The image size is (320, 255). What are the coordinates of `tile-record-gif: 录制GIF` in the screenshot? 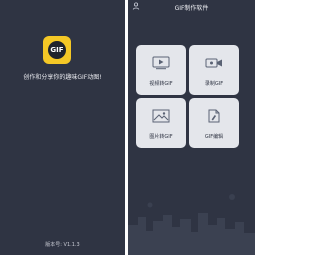 It's located at (214, 70).